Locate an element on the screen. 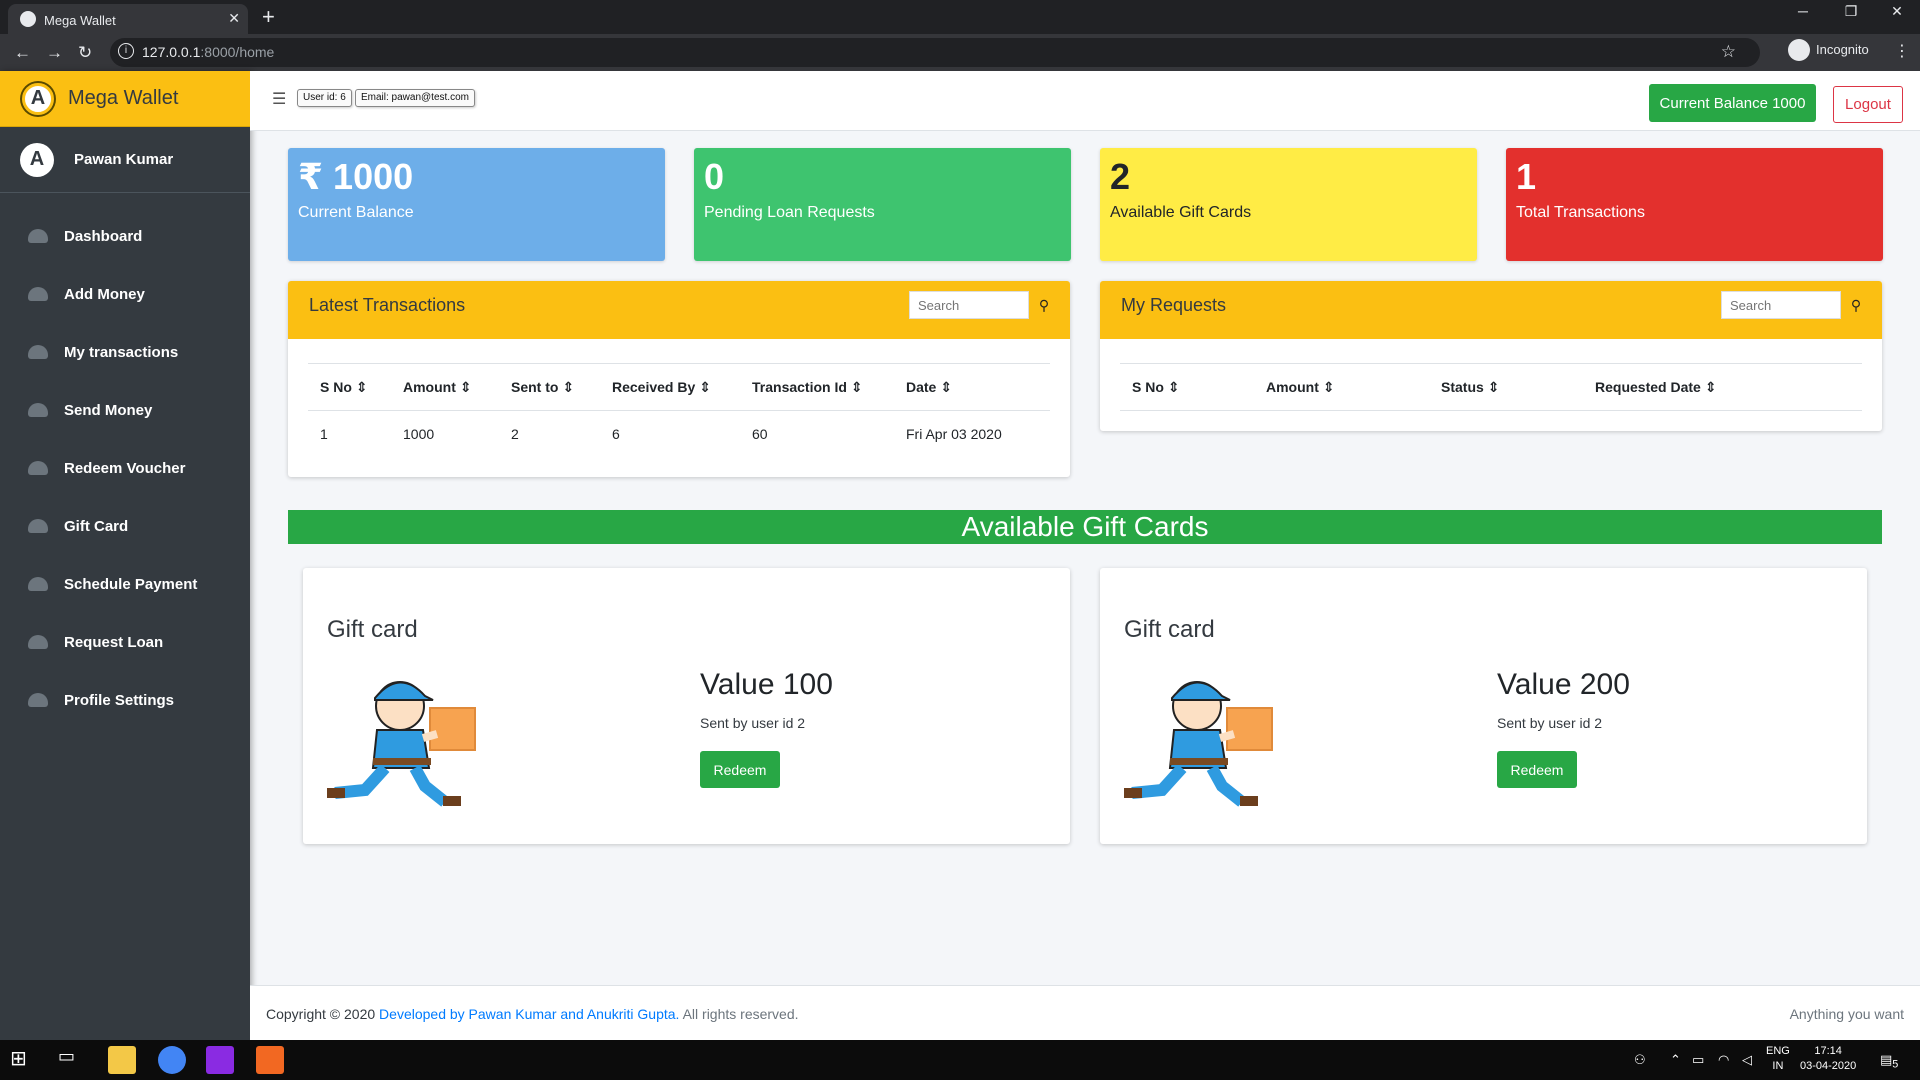 The height and width of the screenshot is (1080, 1920). chevron-up-icon: ⌃ is located at coordinates (1675, 1060).